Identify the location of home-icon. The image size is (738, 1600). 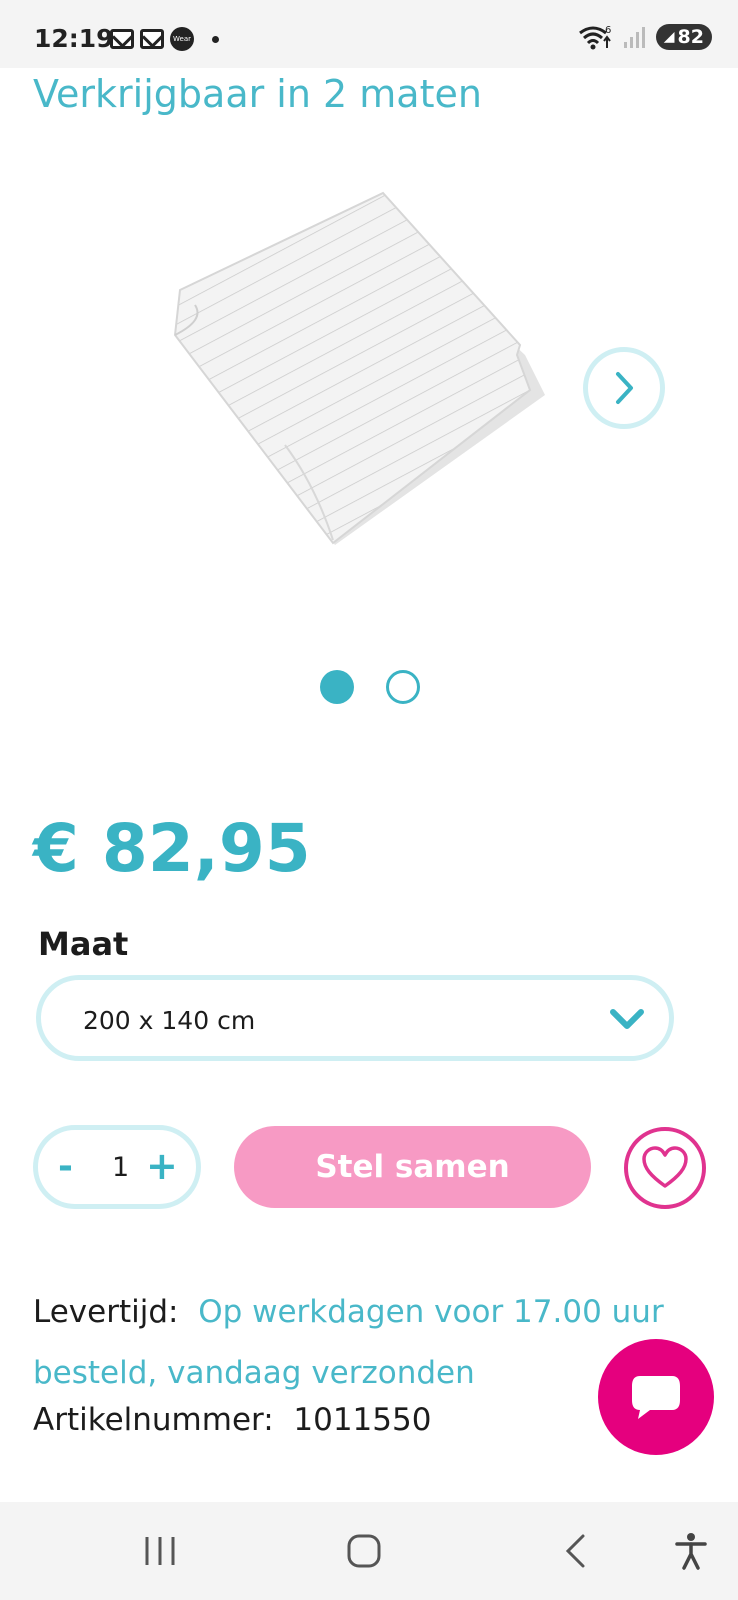
(364, 1551).